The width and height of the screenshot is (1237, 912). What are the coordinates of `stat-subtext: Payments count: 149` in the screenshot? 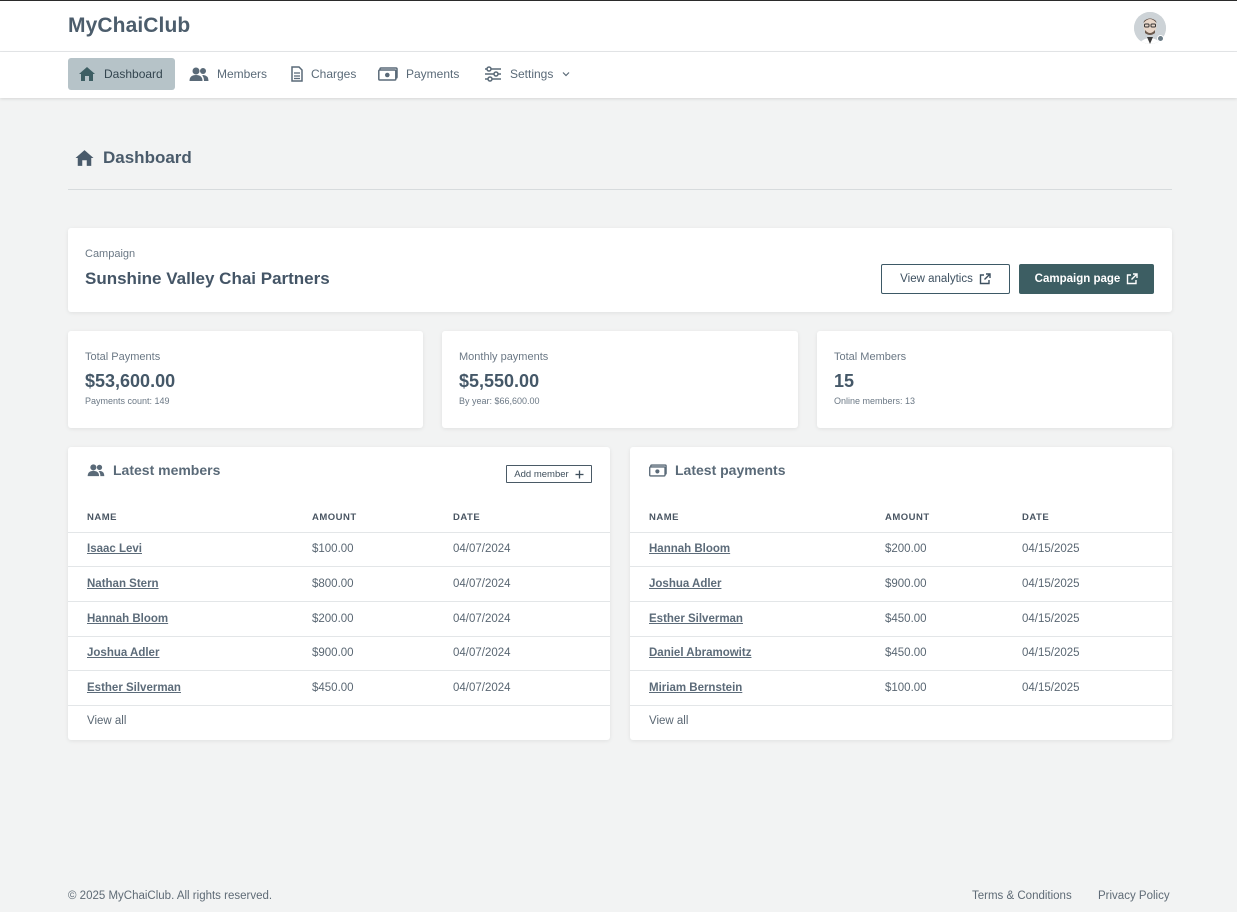 It's located at (127, 401).